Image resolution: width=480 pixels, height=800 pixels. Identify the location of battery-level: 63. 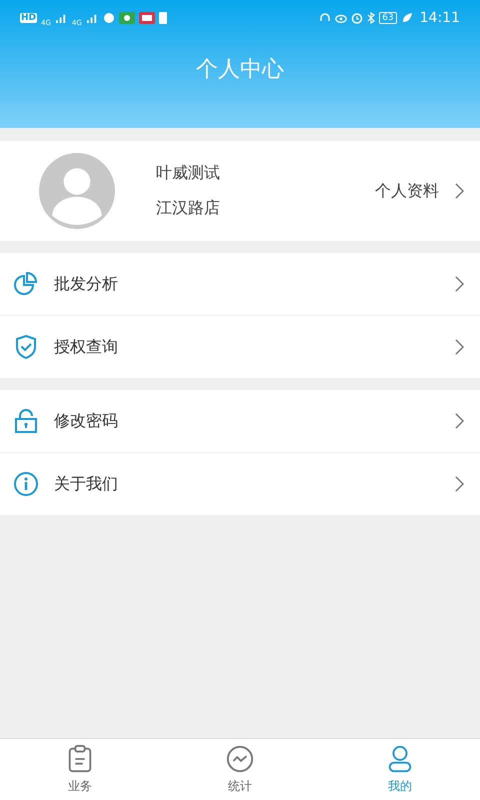
(388, 18).